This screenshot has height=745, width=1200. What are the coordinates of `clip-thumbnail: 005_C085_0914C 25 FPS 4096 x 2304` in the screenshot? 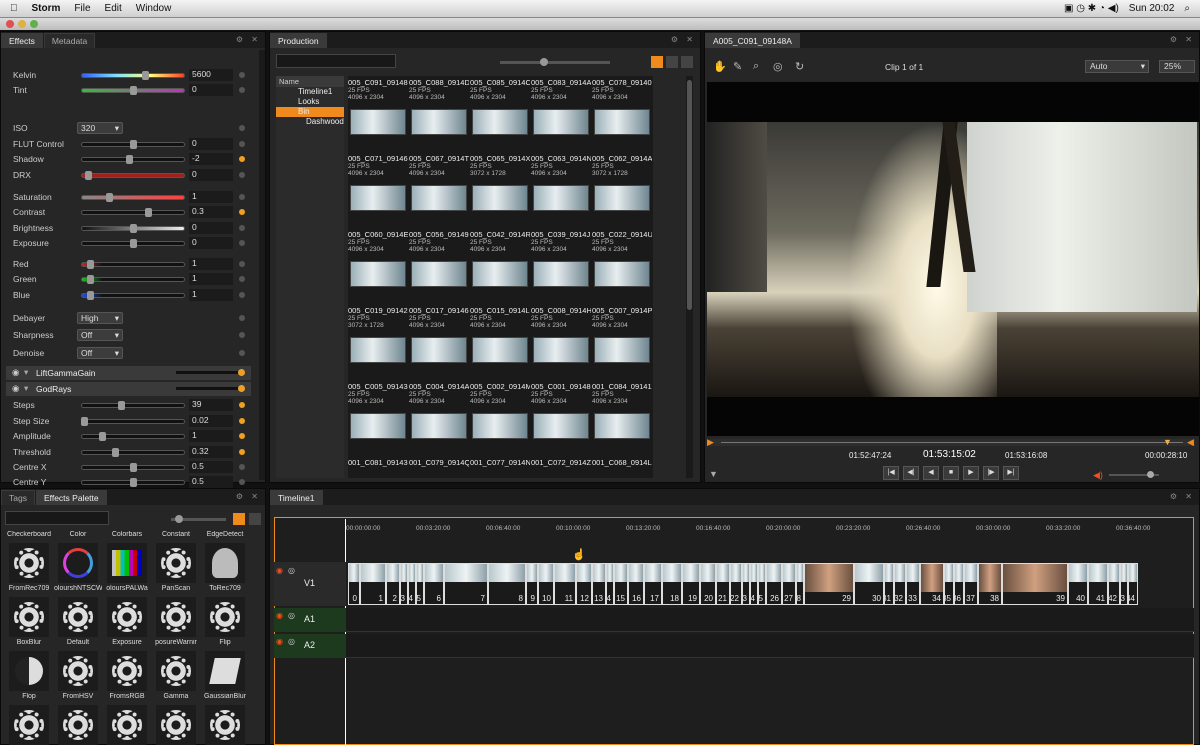 It's located at (500, 114).